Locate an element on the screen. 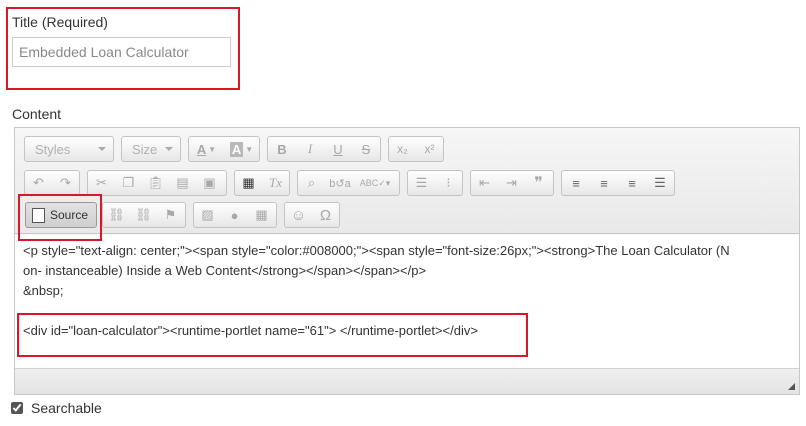  special-group: ☺ Ω is located at coordinates (312, 215).